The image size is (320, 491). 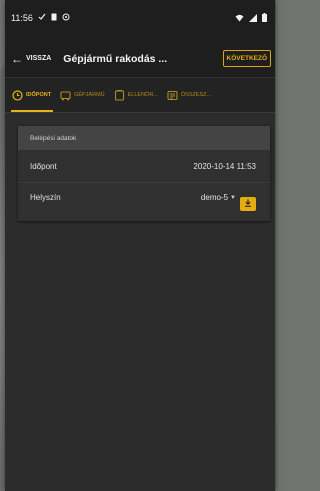 I want to click on data-saver-icon, so click(x=66, y=18).